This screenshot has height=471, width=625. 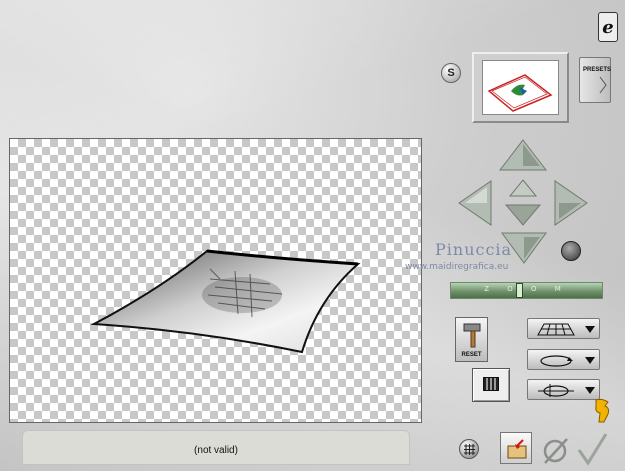 I want to click on hammer-icon, so click(x=472, y=335).